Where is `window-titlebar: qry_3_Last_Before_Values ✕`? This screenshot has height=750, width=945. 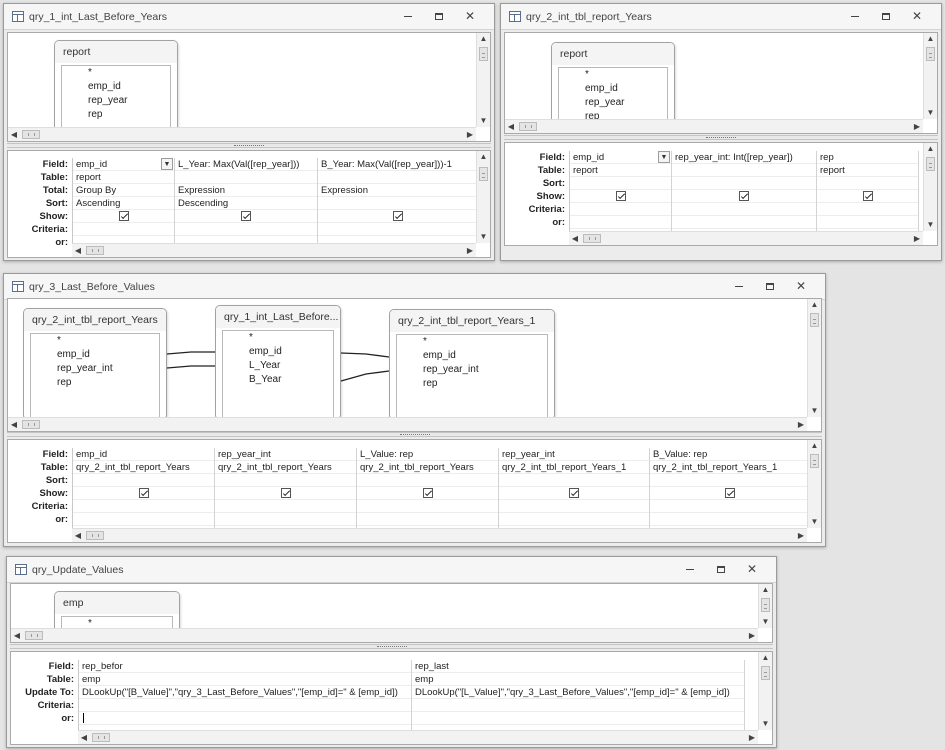 window-titlebar: qry_3_Last_Before_Values ✕ is located at coordinates (414, 287).